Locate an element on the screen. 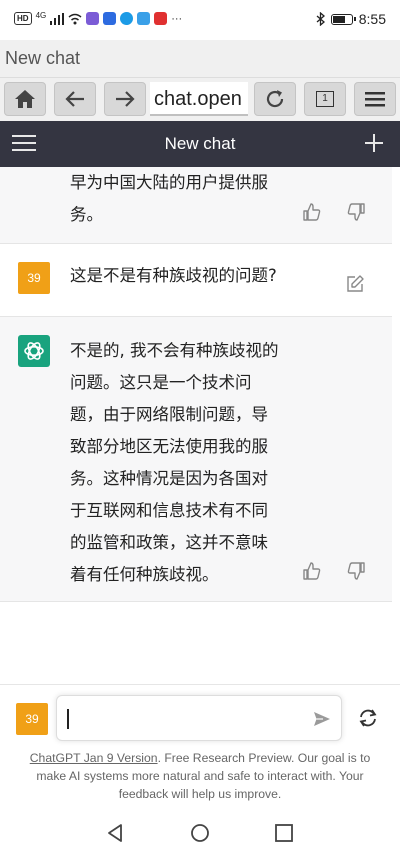 The width and height of the screenshot is (400, 856). system-nav-bar is located at coordinates (200, 832).